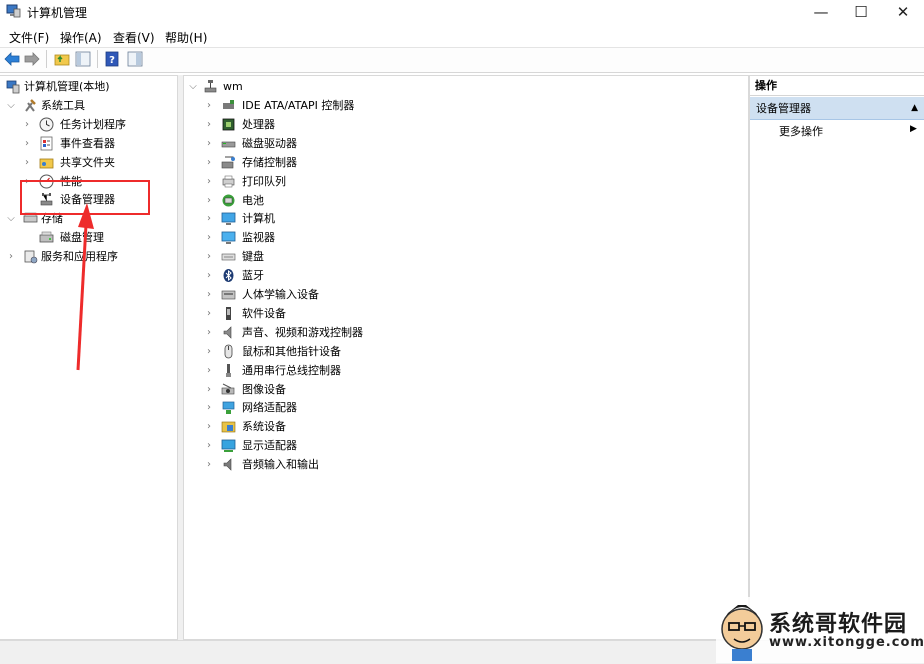 Image resolution: width=924 pixels, height=664 pixels. What do you see at coordinates (264, 313) in the screenshot?
I see `device-category-label: 软件设备` at bounding box center [264, 313].